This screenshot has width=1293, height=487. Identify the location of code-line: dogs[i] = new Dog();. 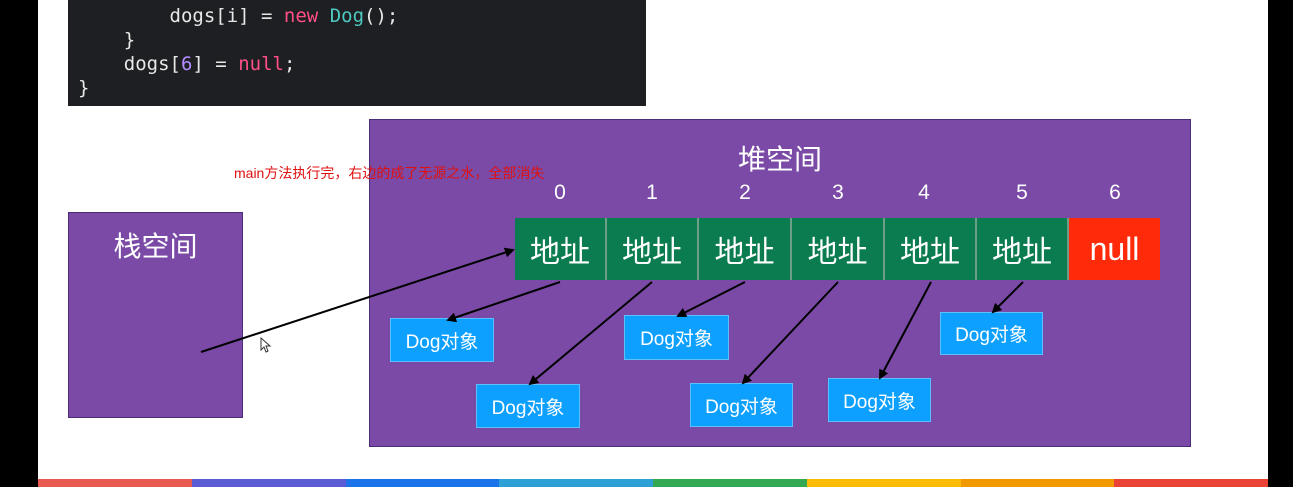
(284, 16).